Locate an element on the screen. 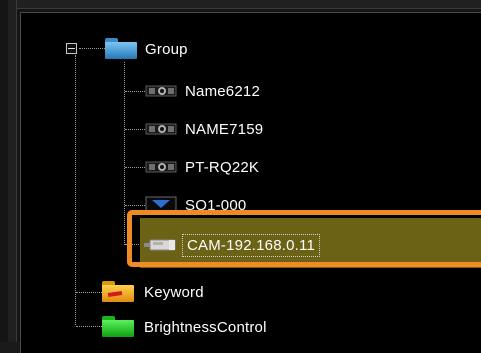 The image size is (481, 353). blue-folder-icon is located at coordinates (121, 49).